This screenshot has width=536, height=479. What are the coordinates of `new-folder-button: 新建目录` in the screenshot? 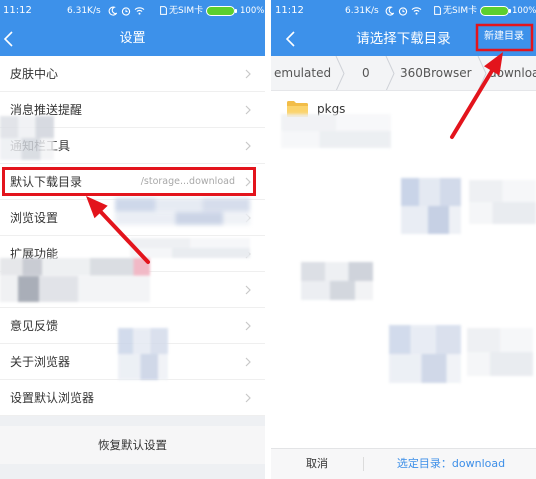 It's located at (504, 37).